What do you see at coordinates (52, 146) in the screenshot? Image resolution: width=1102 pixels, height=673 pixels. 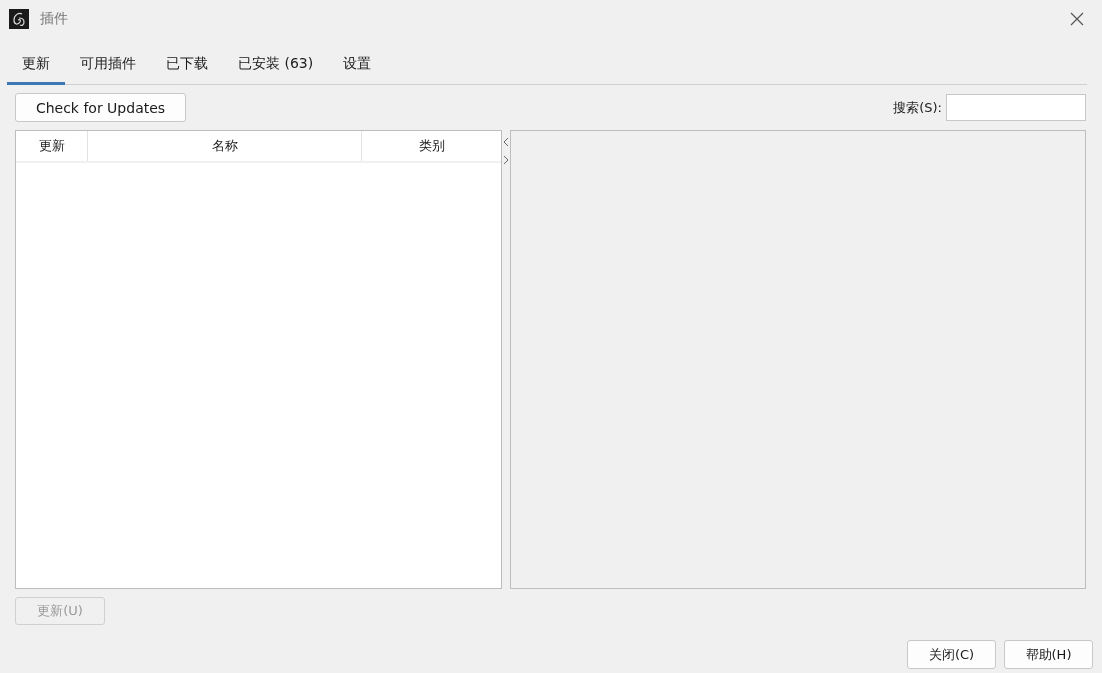 I see `column-header: 更新` at bounding box center [52, 146].